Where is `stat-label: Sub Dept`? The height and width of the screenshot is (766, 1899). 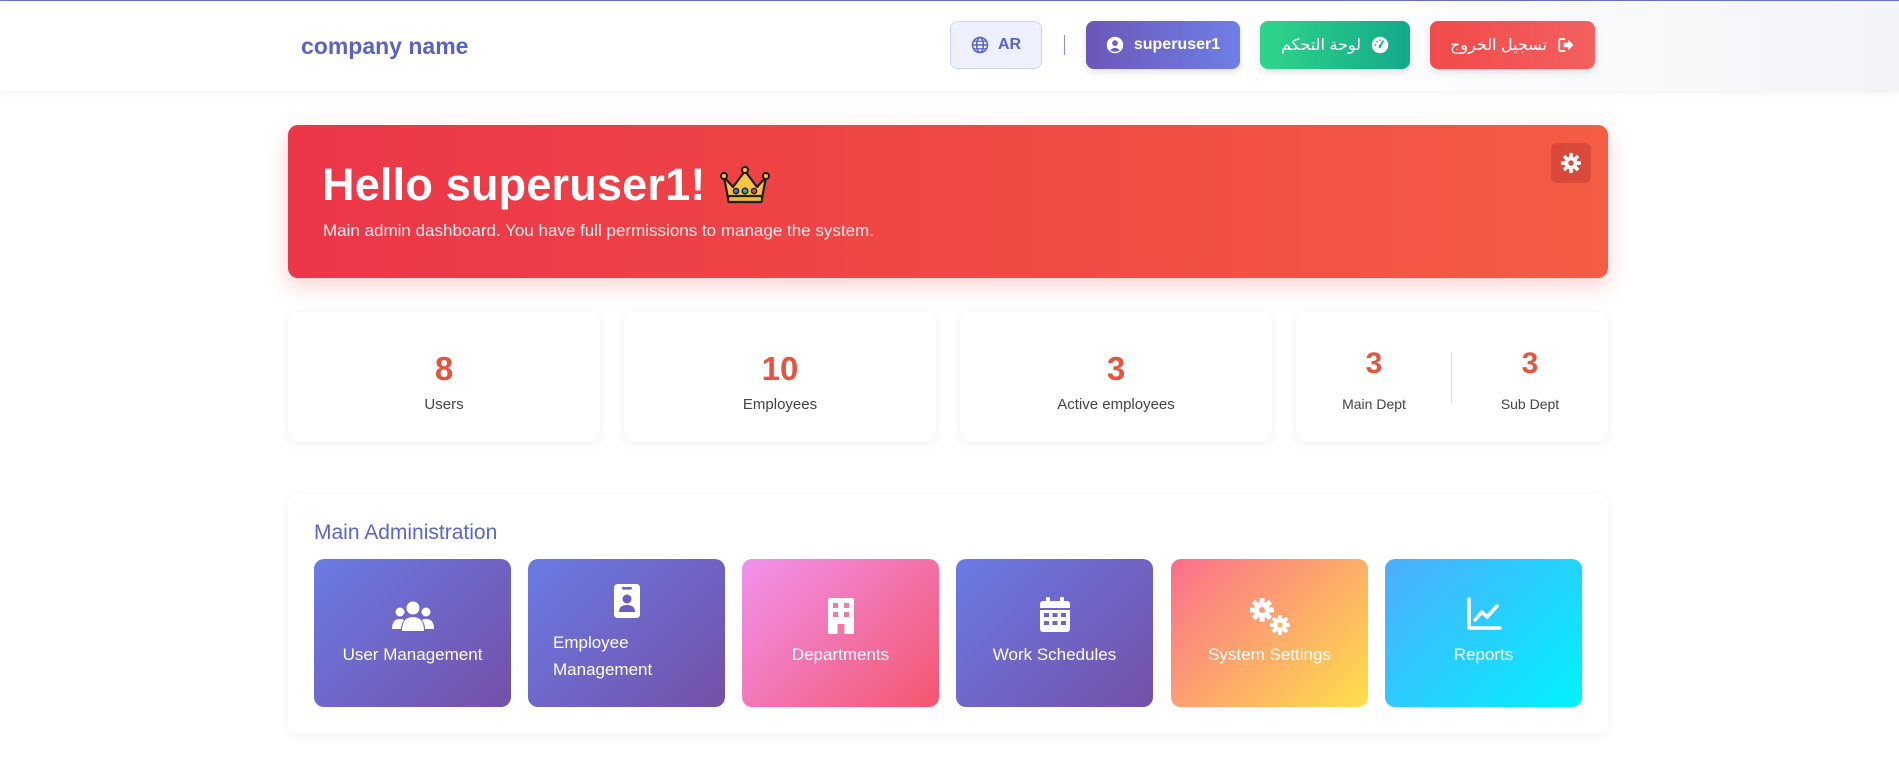 stat-label: Sub Dept is located at coordinates (1530, 404).